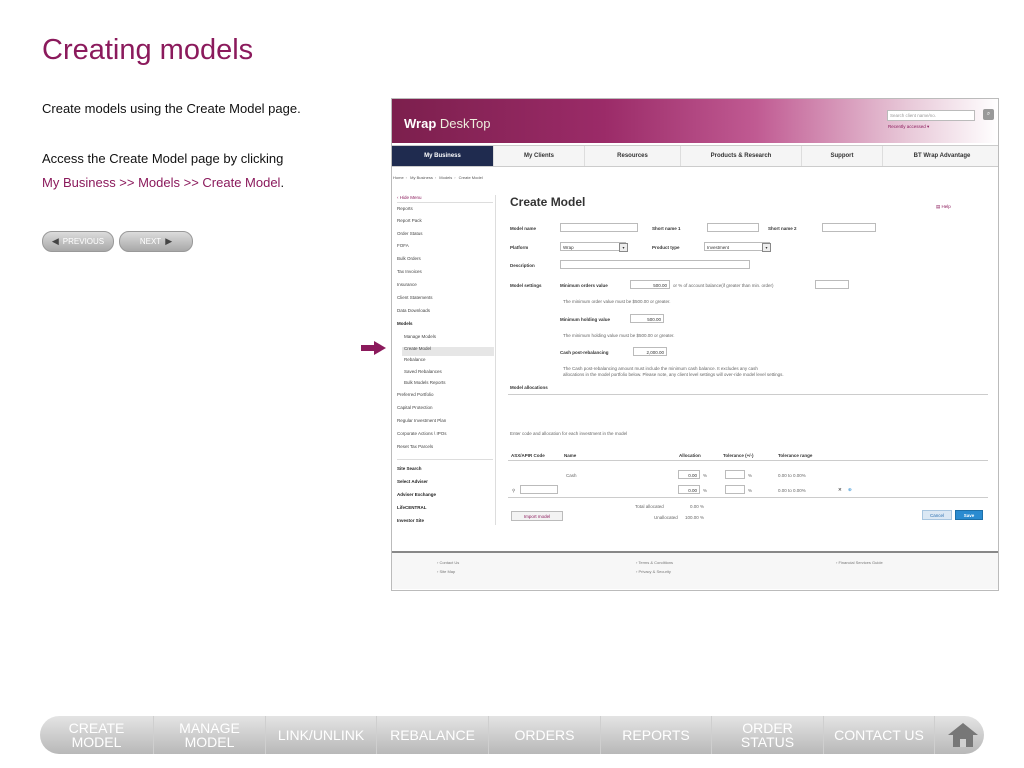 This screenshot has height=768, width=1024. What do you see at coordinates (792, 490) in the screenshot?
I see `row-new-tolerance-range: 0.00 to 0.00%` at bounding box center [792, 490].